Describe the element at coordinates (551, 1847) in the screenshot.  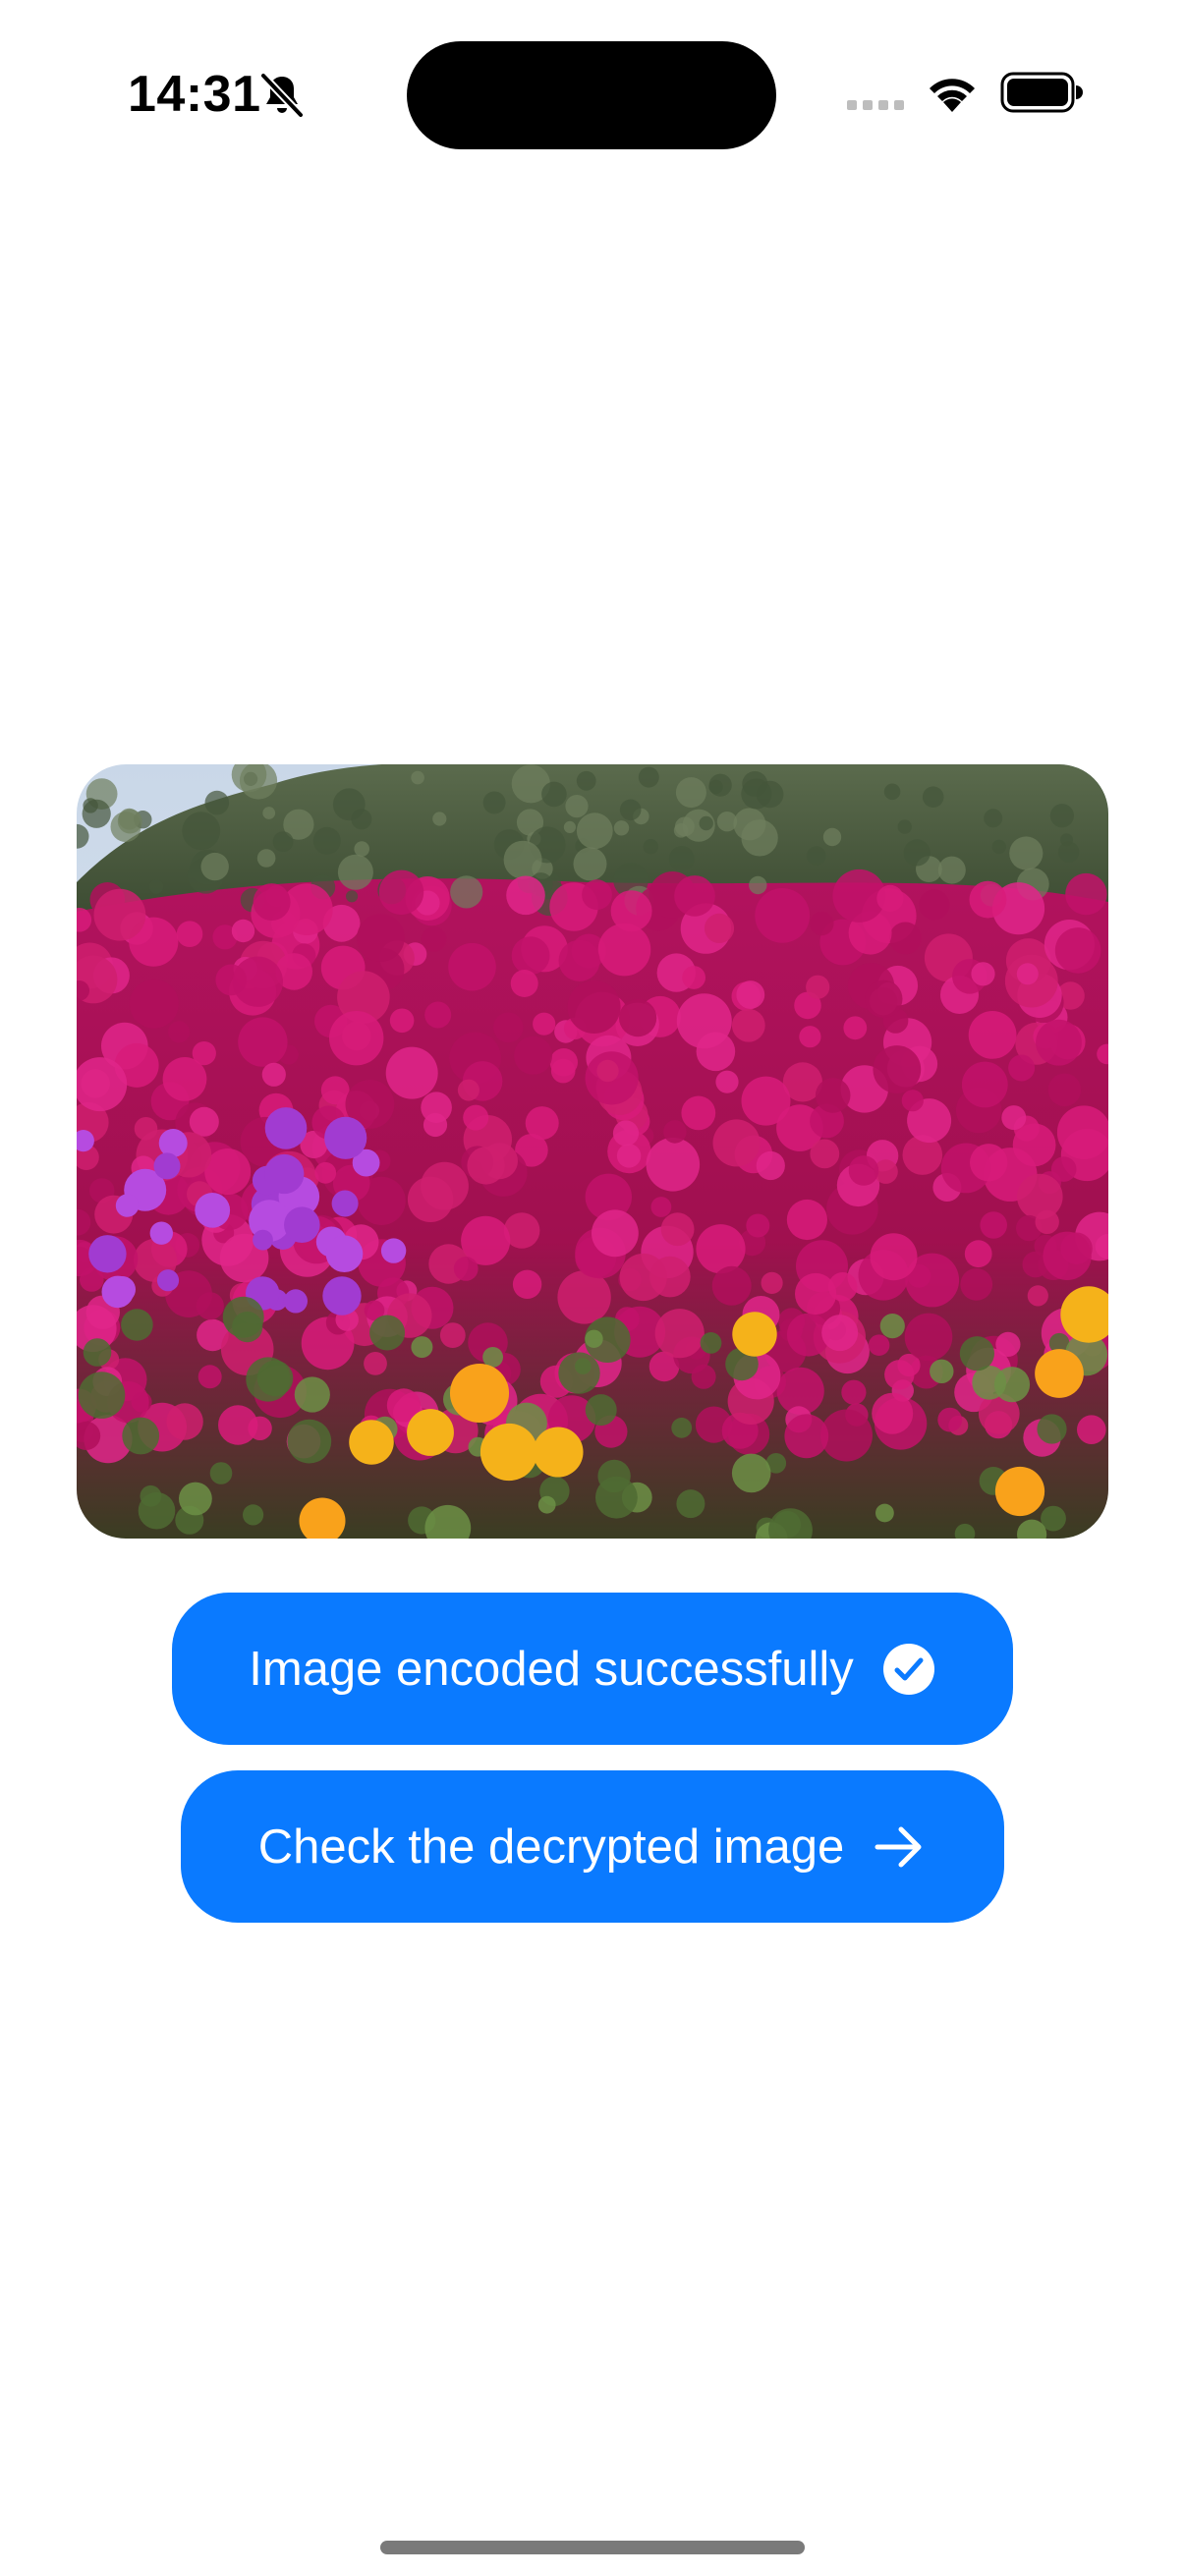
I see `check-decrypted-image-label: Check the decrypted image` at that location.